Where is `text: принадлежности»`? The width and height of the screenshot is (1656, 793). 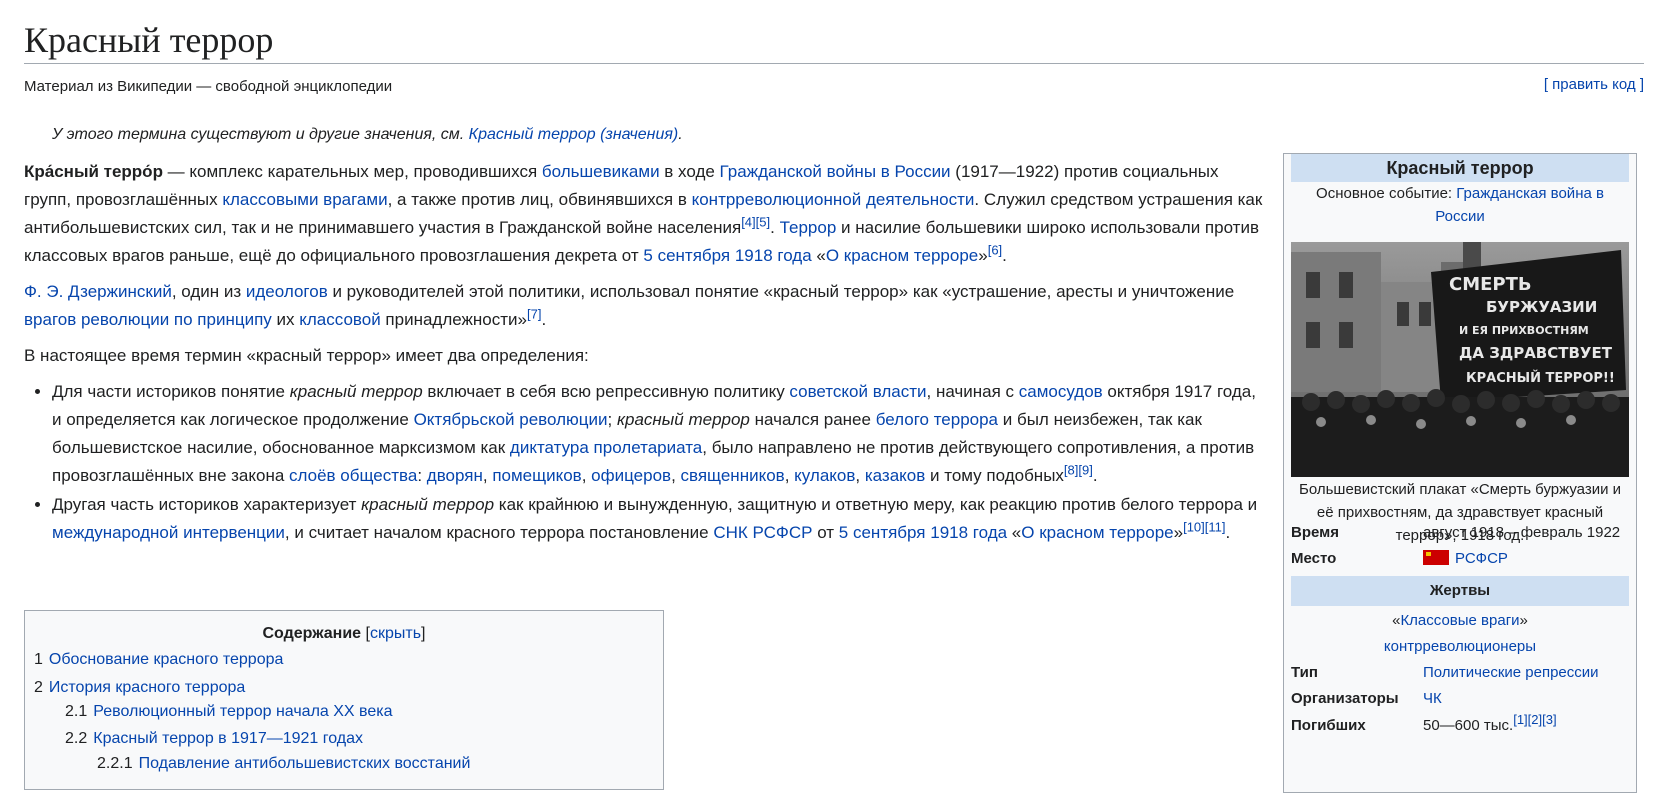 text: принадлежности» is located at coordinates (453, 319).